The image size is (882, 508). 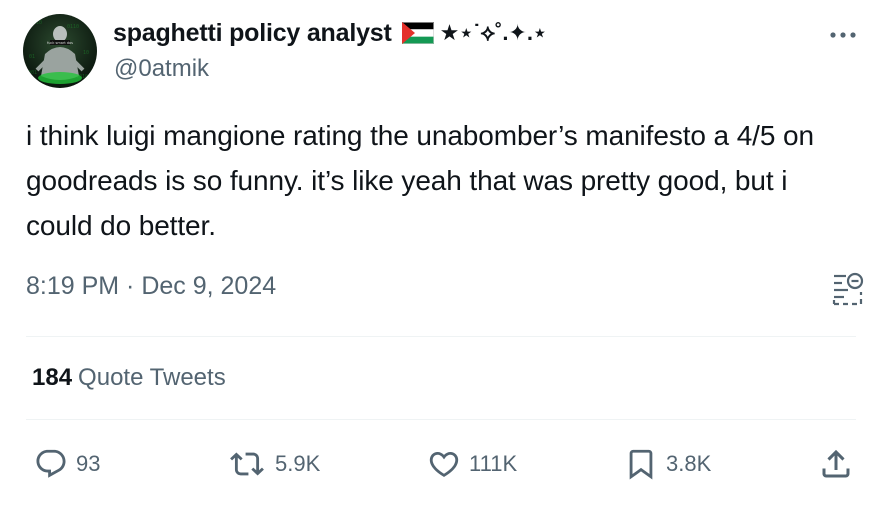 What do you see at coordinates (152, 377) in the screenshot?
I see `quote-tweets-label: Quote Tweets` at bounding box center [152, 377].